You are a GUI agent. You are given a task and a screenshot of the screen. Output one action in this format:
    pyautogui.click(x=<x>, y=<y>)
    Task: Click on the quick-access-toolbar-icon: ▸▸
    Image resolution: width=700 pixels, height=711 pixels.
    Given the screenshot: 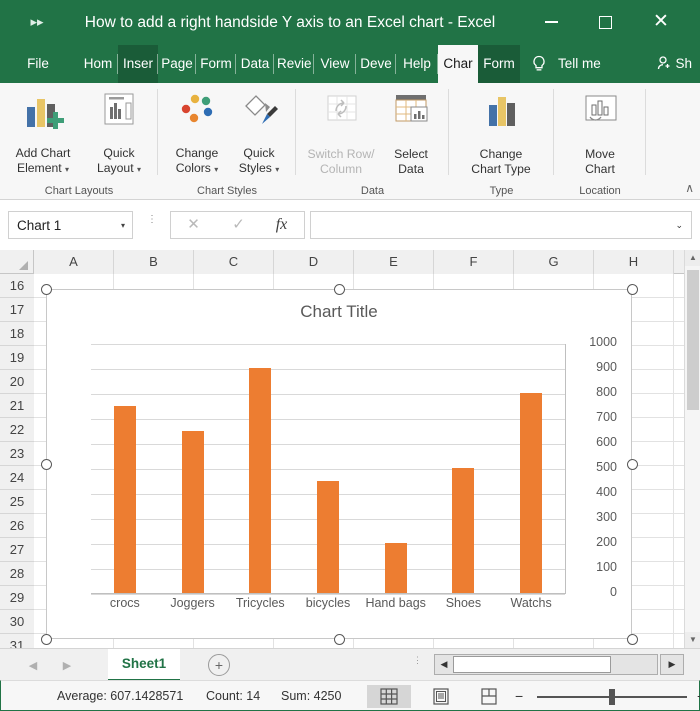 What is the action you would take?
    pyautogui.click(x=37, y=22)
    